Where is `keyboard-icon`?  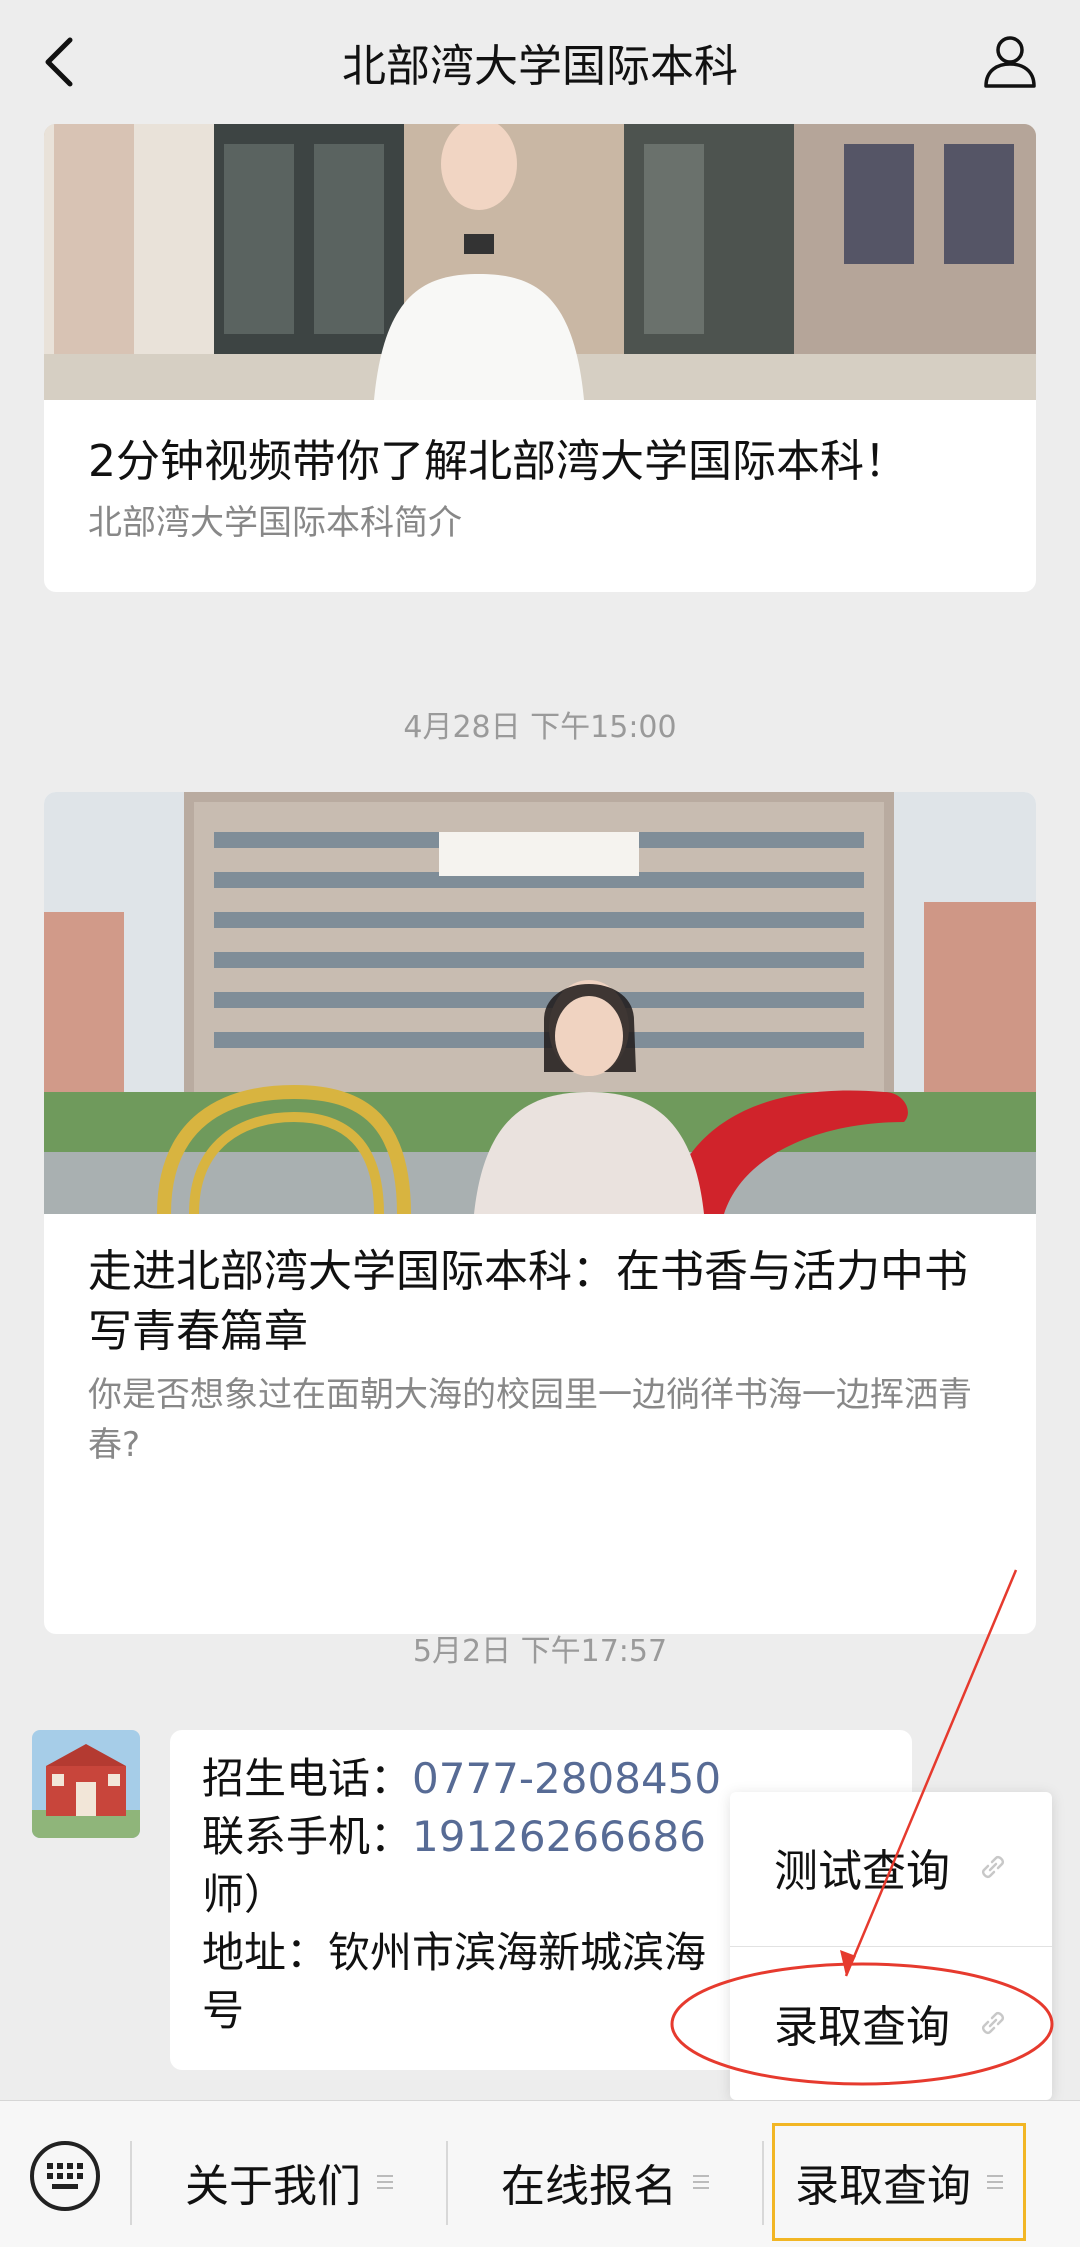
keyboard-icon is located at coordinates (65, 2176).